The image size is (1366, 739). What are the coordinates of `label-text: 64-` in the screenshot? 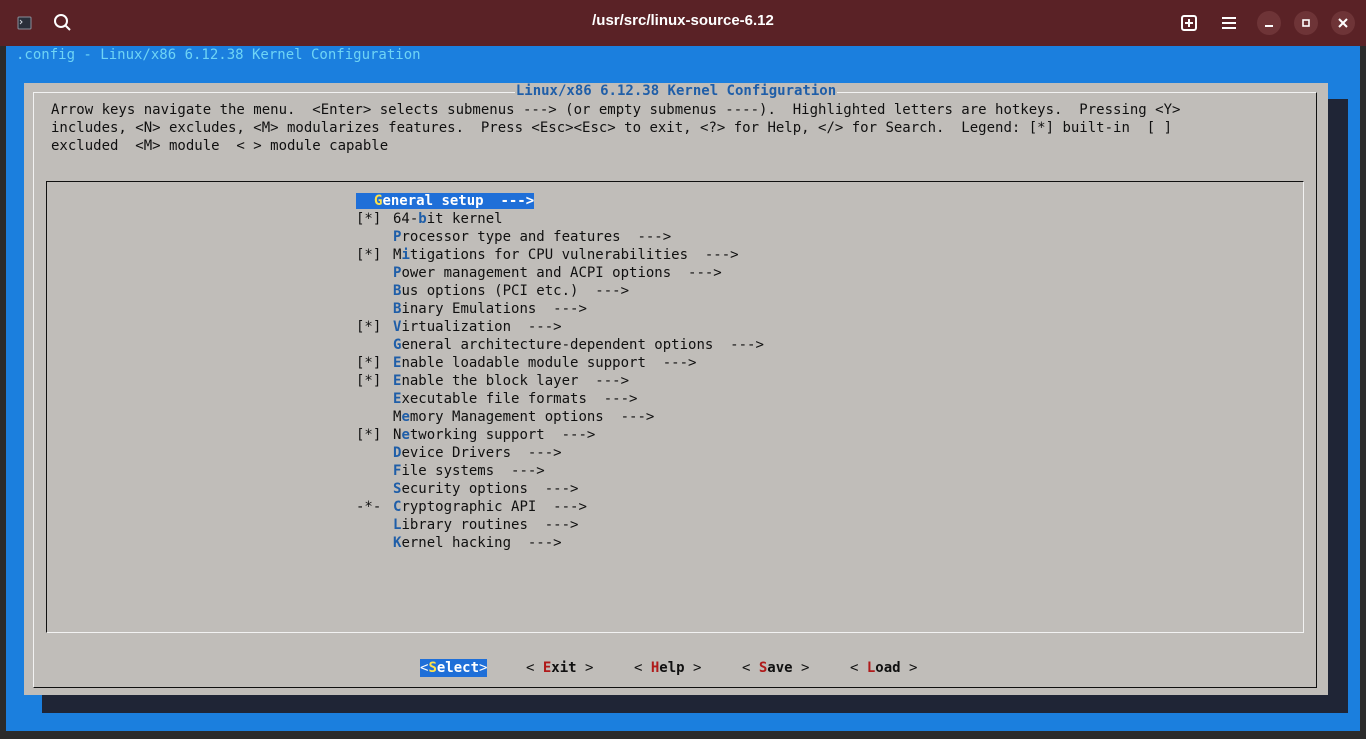 It's located at (406, 219).